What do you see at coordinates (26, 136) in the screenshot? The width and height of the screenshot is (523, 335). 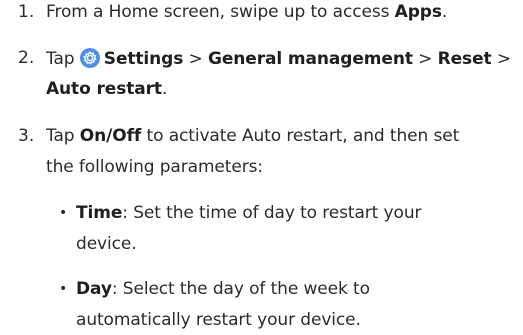 I see `step-3-number: 3.` at bounding box center [26, 136].